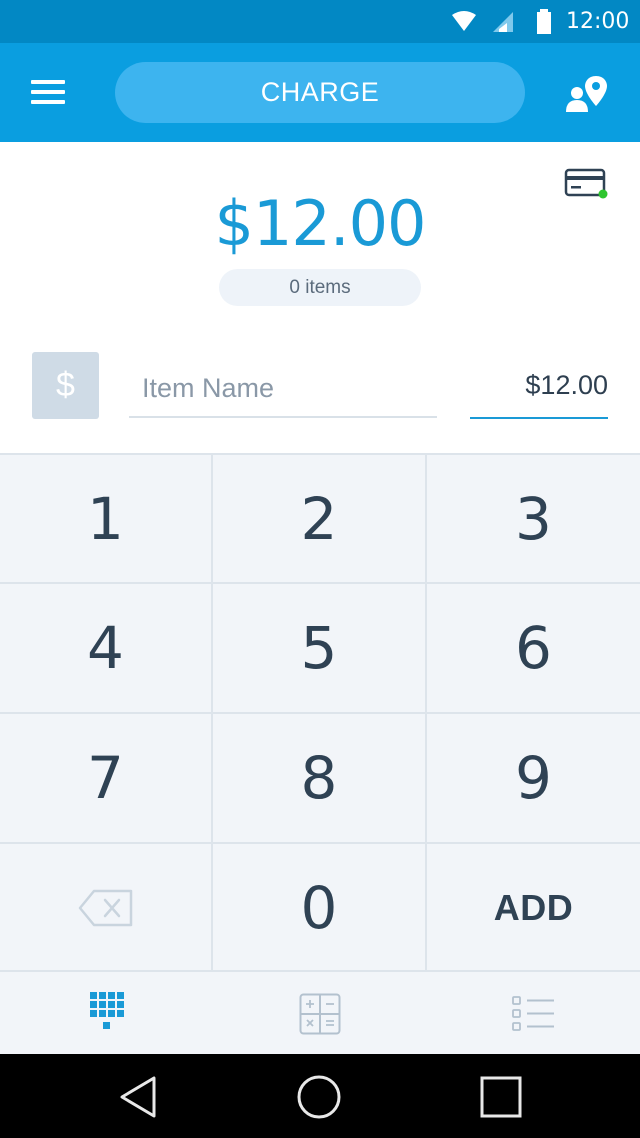 The width and height of the screenshot is (640, 1138). Describe the element at coordinates (320, 21) in the screenshot. I see `status-bar: 12:00` at that location.